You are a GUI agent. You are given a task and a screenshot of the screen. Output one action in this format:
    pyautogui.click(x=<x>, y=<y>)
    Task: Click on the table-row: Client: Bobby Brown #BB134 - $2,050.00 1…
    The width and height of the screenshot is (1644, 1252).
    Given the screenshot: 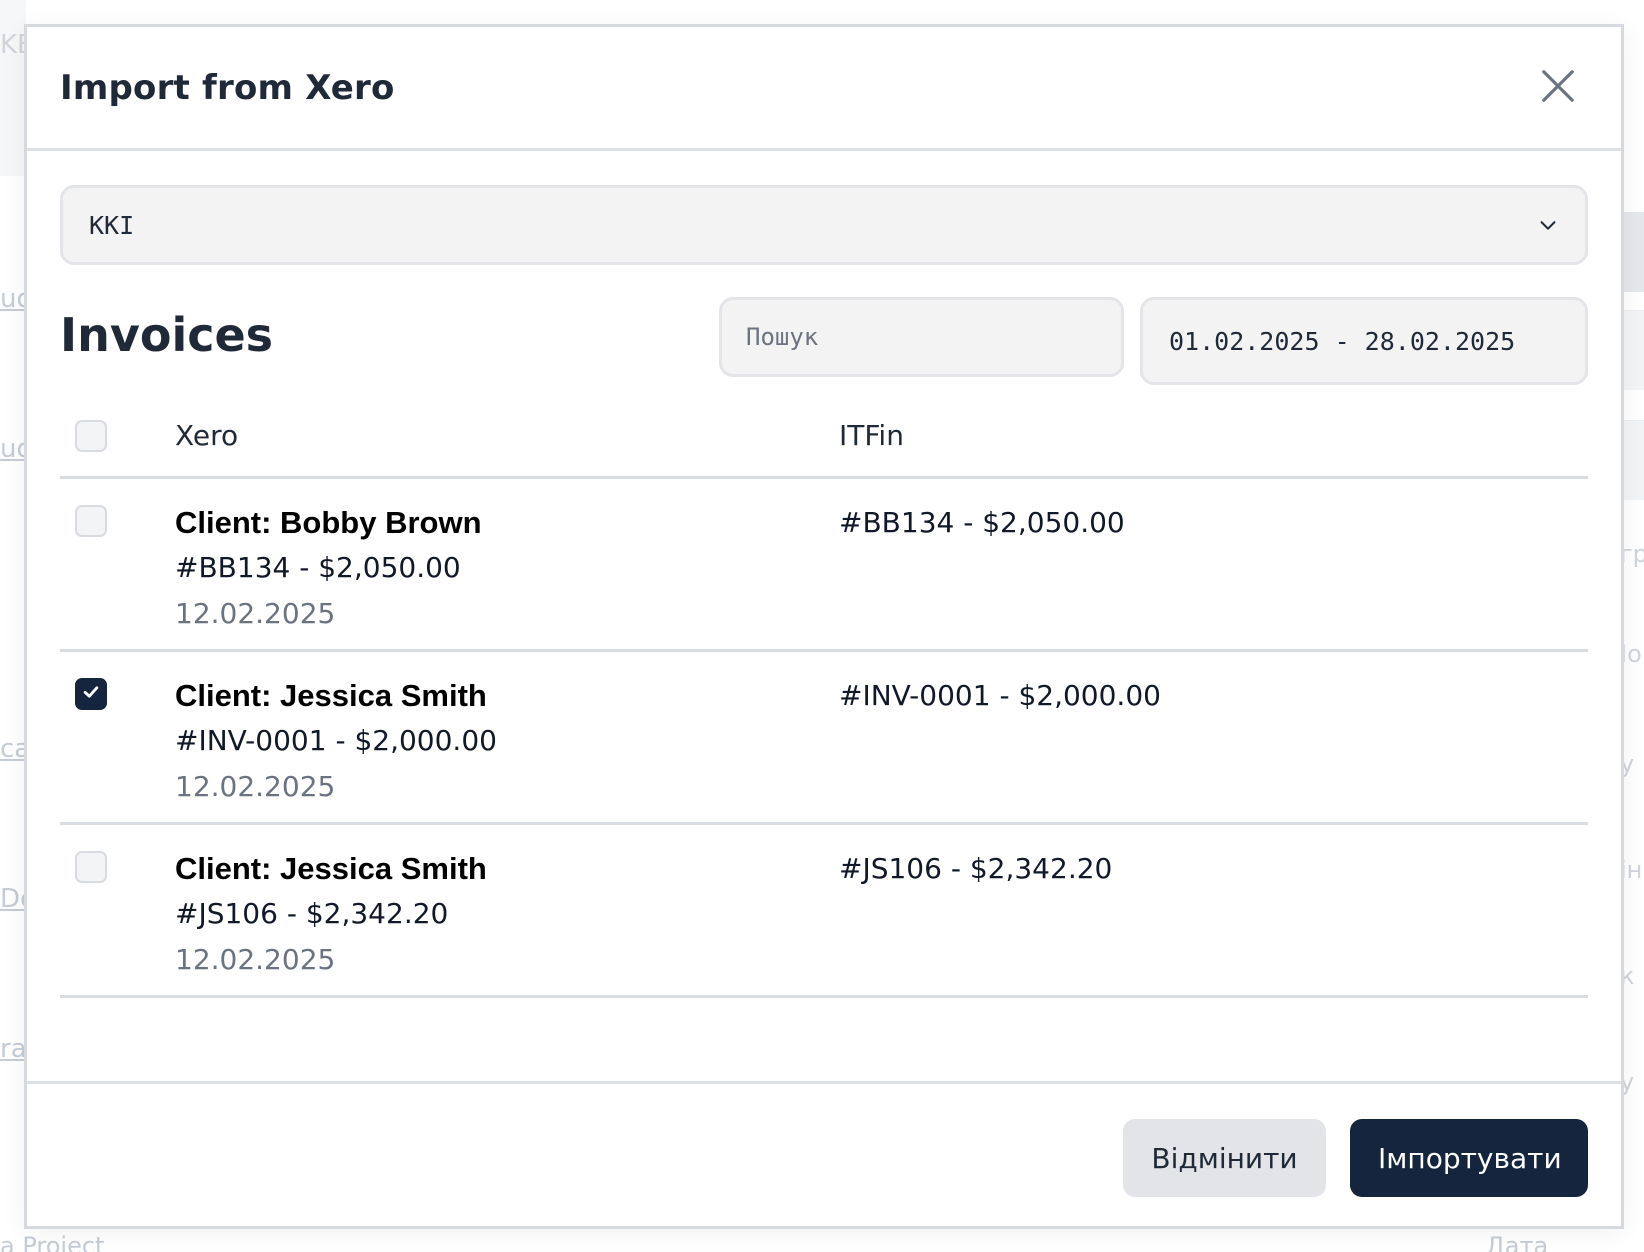 What is the action you would take?
    pyautogui.click(x=824, y=565)
    